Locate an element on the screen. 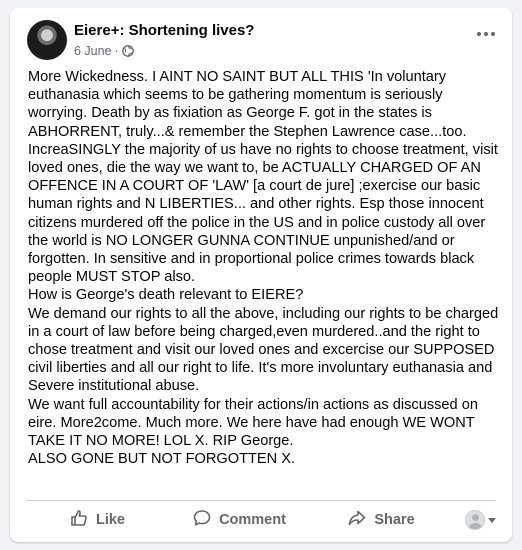  thumbs-up-icon is located at coordinates (79, 520).